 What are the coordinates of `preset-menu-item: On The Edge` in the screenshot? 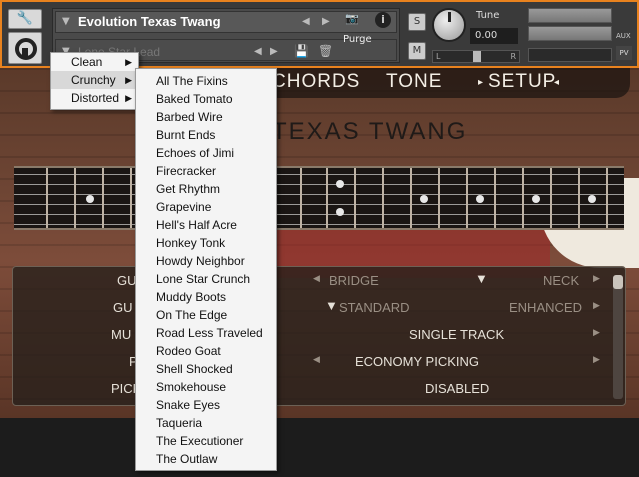 It's located at (206, 315).